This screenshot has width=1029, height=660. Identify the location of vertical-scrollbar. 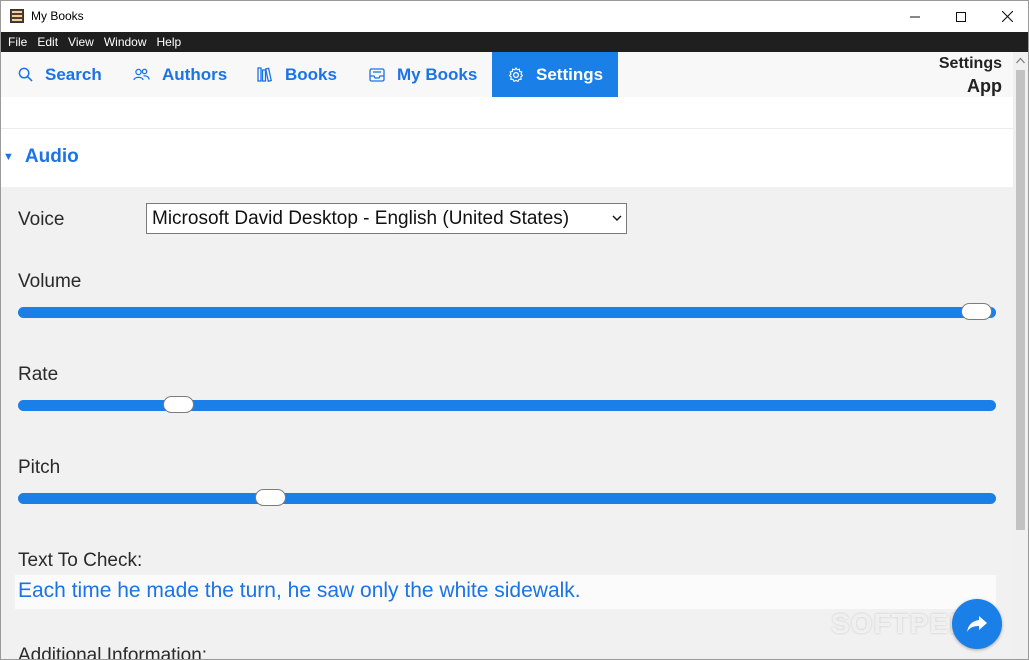
(1020, 355).